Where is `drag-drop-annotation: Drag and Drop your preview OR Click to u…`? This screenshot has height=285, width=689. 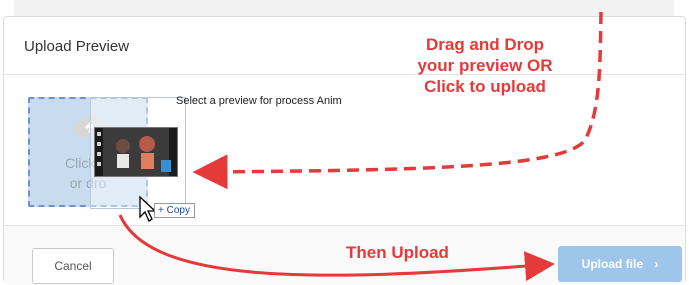 drag-drop-annotation: Drag and Drop your preview OR Click to u… is located at coordinates (485, 65).